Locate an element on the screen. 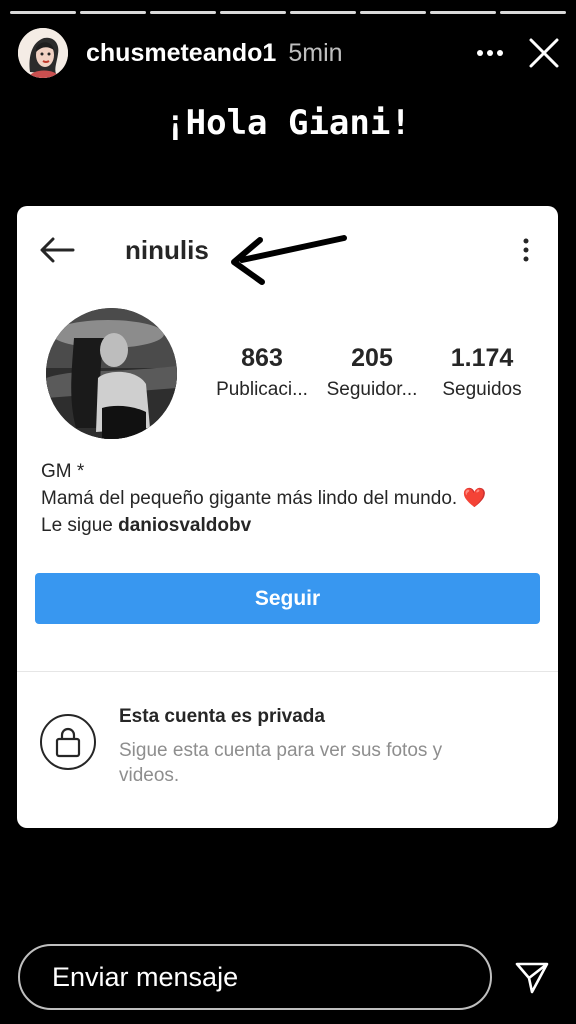 The height and width of the screenshot is (1024, 576). send-icon is located at coordinates (532, 978).